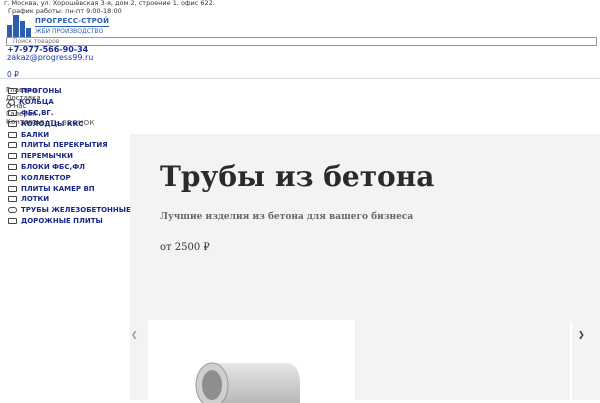 This screenshot has height=403, width=600. I want to click on sidebar-item-dorozhnye-plity: ДОРОЖНЫЕ ПЛИТЫ, so click(70, 221).